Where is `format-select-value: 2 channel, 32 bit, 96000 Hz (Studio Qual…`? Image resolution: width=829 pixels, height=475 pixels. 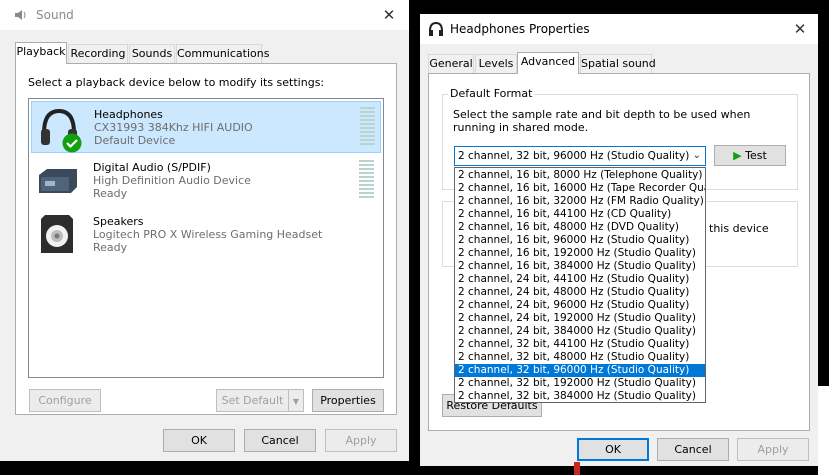 format-select-value: 2 channel, 32 bit, 96000 Hz (Studio Qual… is located at coordinates (574, 156).